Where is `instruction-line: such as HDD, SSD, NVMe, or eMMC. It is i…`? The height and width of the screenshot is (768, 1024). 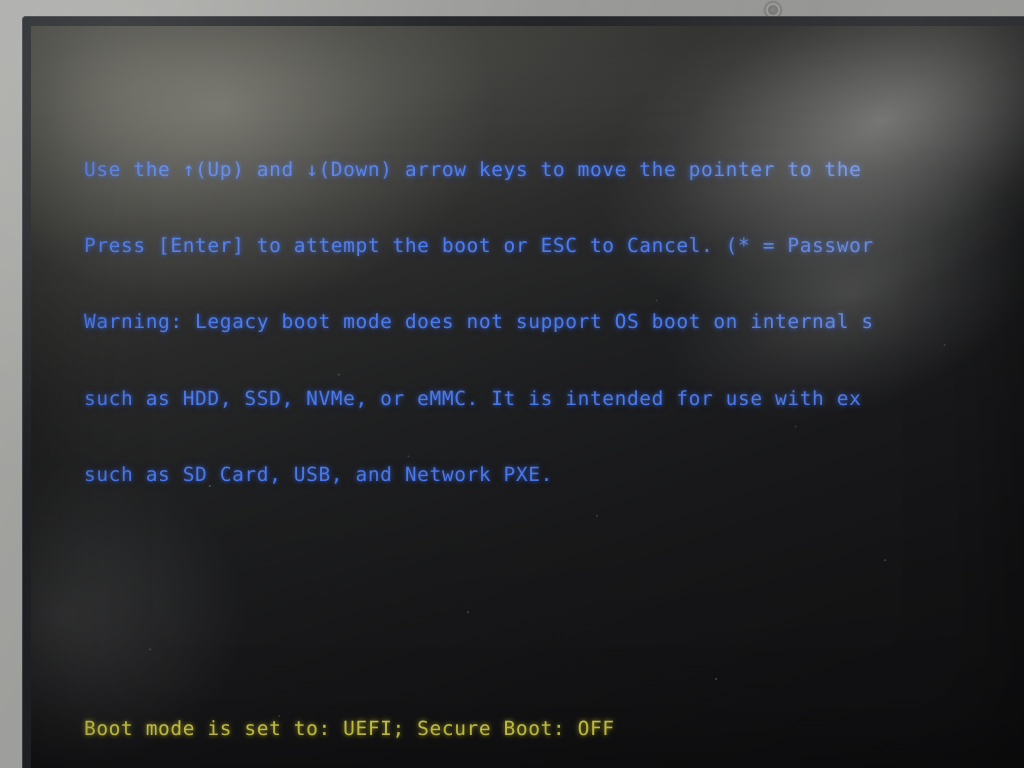 instruction-line: such as HDD, SSD, NVMe, or eMMC. It is i… is located at coordinates (473, 398).